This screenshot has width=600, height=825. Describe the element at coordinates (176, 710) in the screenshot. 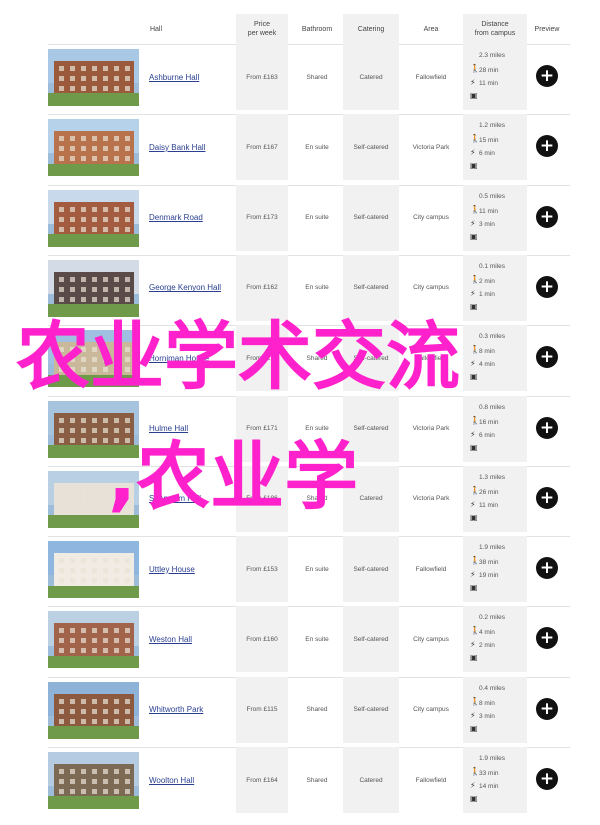

I see `hall-name-link: Whitworth Park` at that location.